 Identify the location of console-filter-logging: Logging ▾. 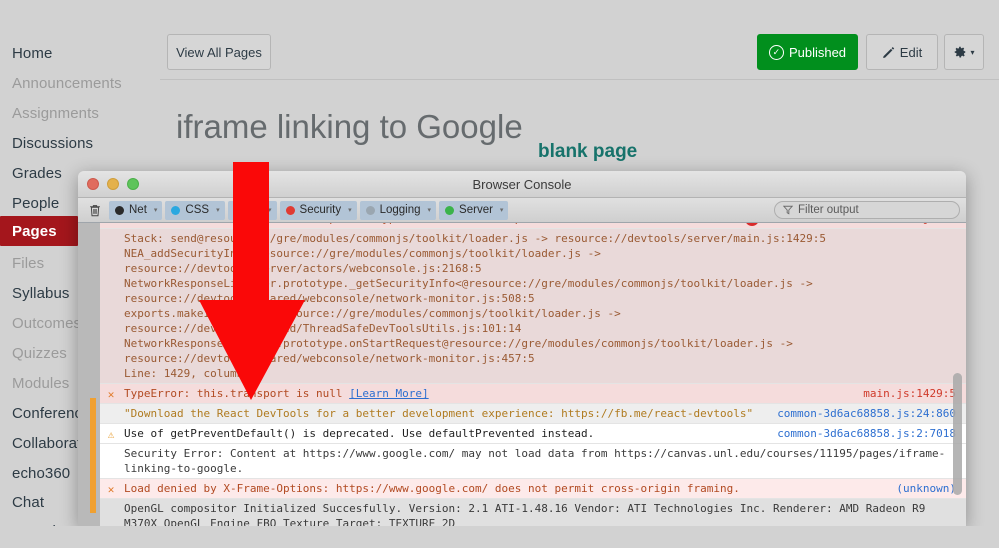
(398, 210).